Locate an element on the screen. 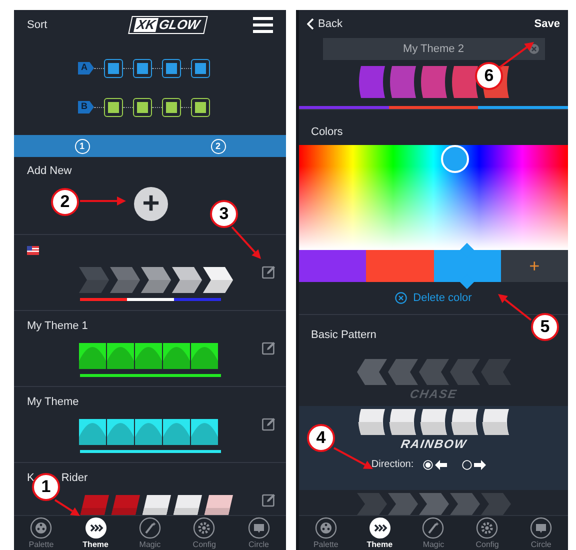 This screenshot has width=576, height=550. theme-name: My Theme is located at coordinates (53, 402).